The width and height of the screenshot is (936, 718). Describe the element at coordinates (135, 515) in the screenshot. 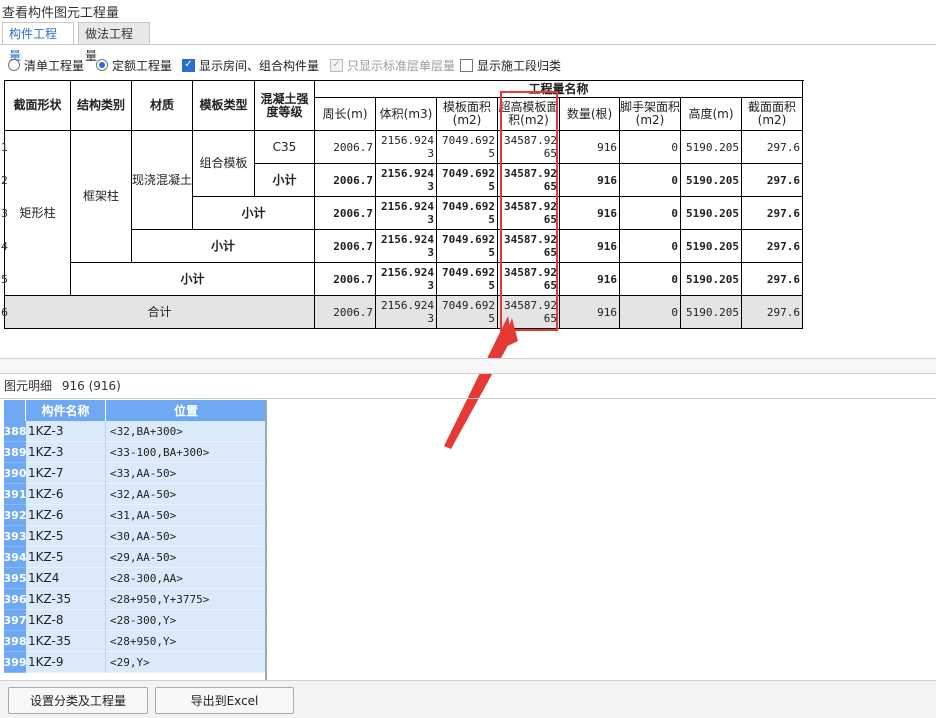

I see `detail-row: 392 1KZ-6 <31,AA-50>` at that location.